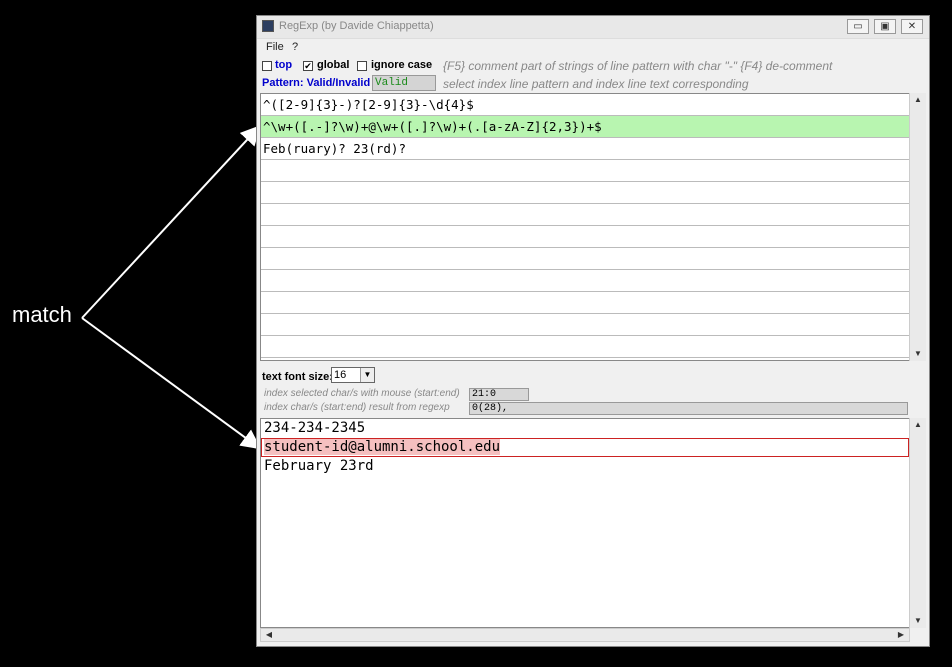 The height and width of the screenshot is (667, 952). What do you see at coordinates (382, 447) in the screenshot?
I see `match-highlight: student-id@alumni.school.edu` at bounding box center [382, 447].